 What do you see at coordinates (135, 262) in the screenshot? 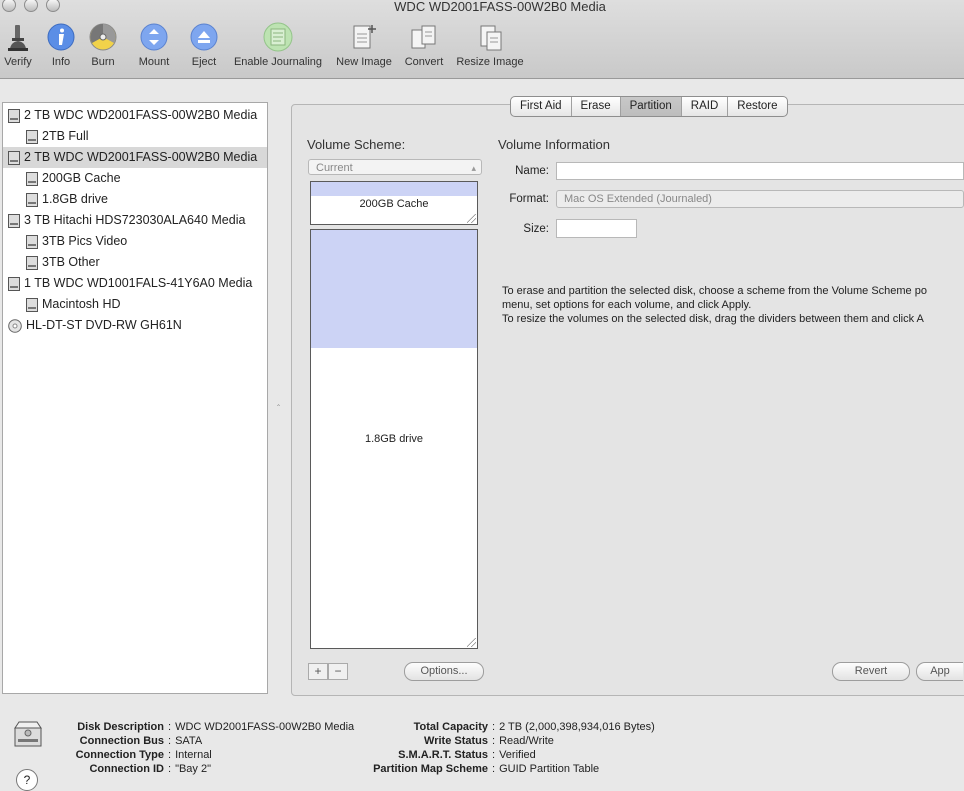
I see `sidebar-volume-item: 3TB Other` at bounding box center [135, 262].